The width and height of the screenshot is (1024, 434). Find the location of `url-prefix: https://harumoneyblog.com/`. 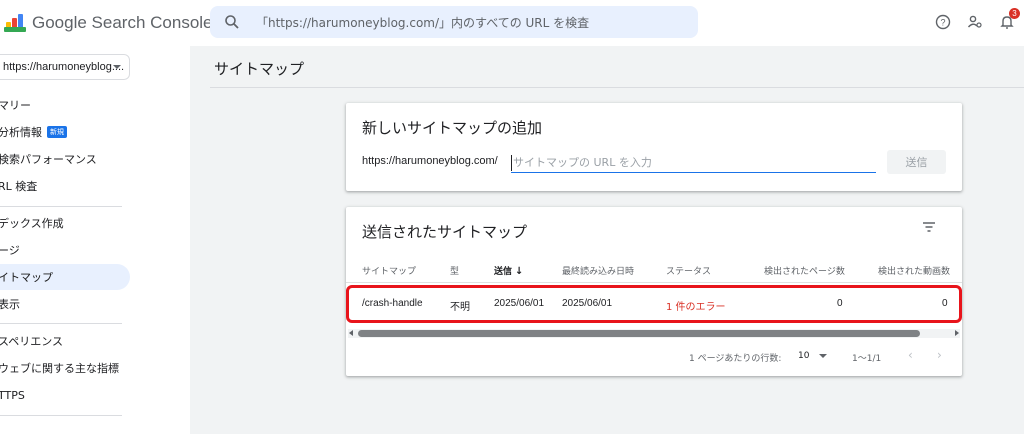

url-prefix: https://harumoneyblog.com/ is located at coordinates (430, 161).